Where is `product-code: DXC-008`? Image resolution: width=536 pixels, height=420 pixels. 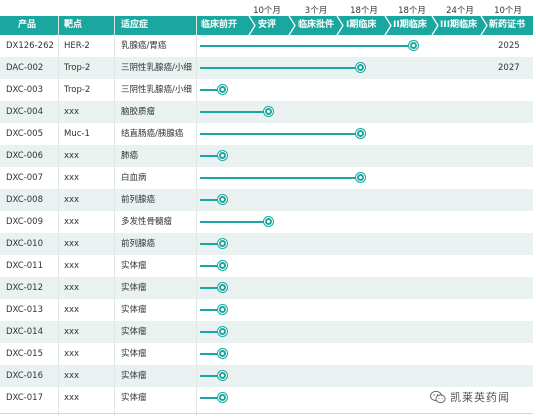 product-code: DXC-008 is located at coordinates (24, 200).